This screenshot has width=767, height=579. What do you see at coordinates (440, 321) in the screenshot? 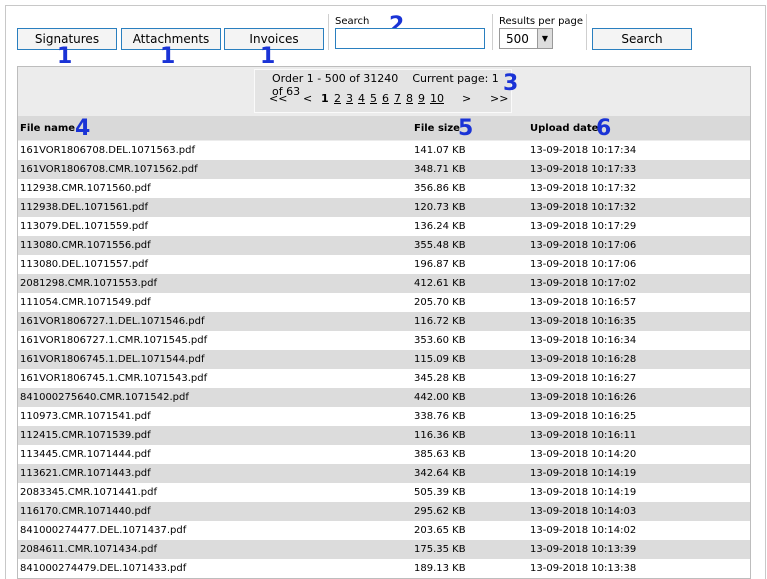
I see `file-size-cell: 116.72 KB` at bounding box center [440, 321].